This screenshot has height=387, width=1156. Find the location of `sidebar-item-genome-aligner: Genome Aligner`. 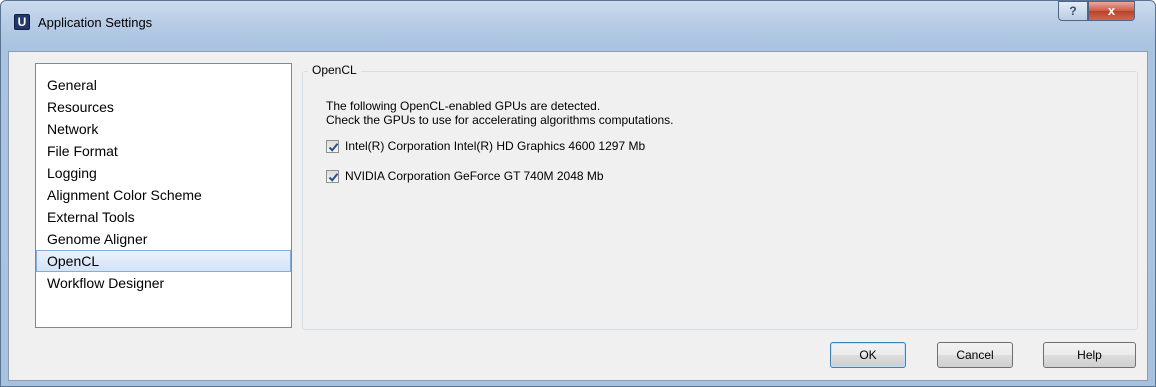

sidebar-item-genome-aligner: Genome Aligner is located at coordinates (163, 239).